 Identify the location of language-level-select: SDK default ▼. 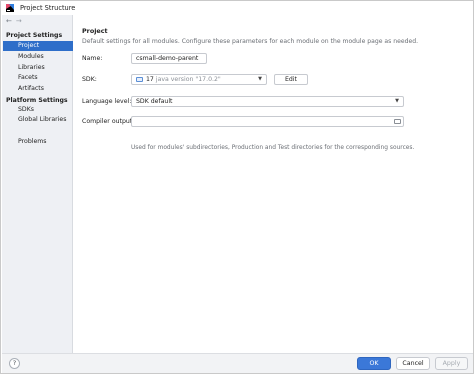
(267, 101).